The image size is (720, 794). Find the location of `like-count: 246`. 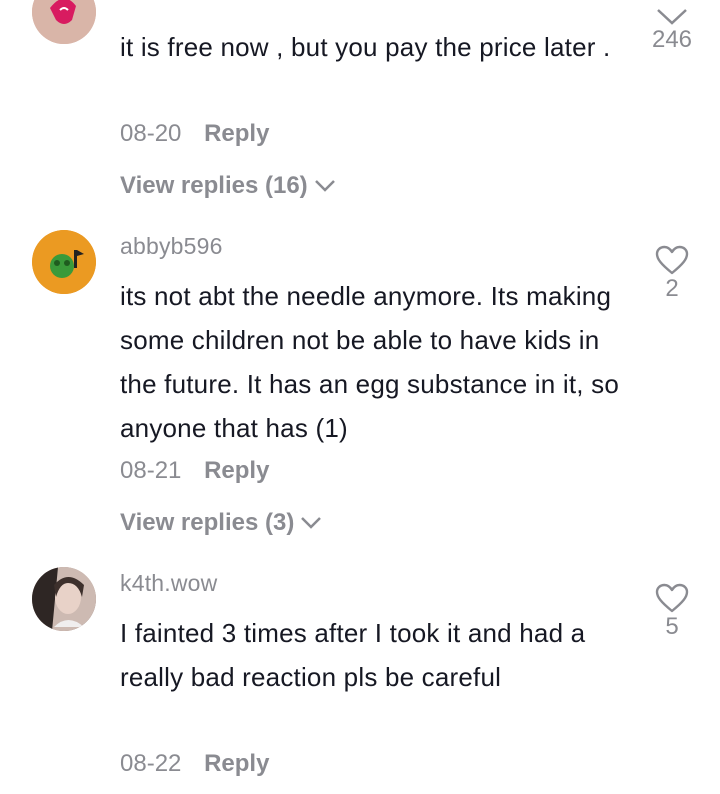

like-count: 246 is located at coordinates (672, 39).